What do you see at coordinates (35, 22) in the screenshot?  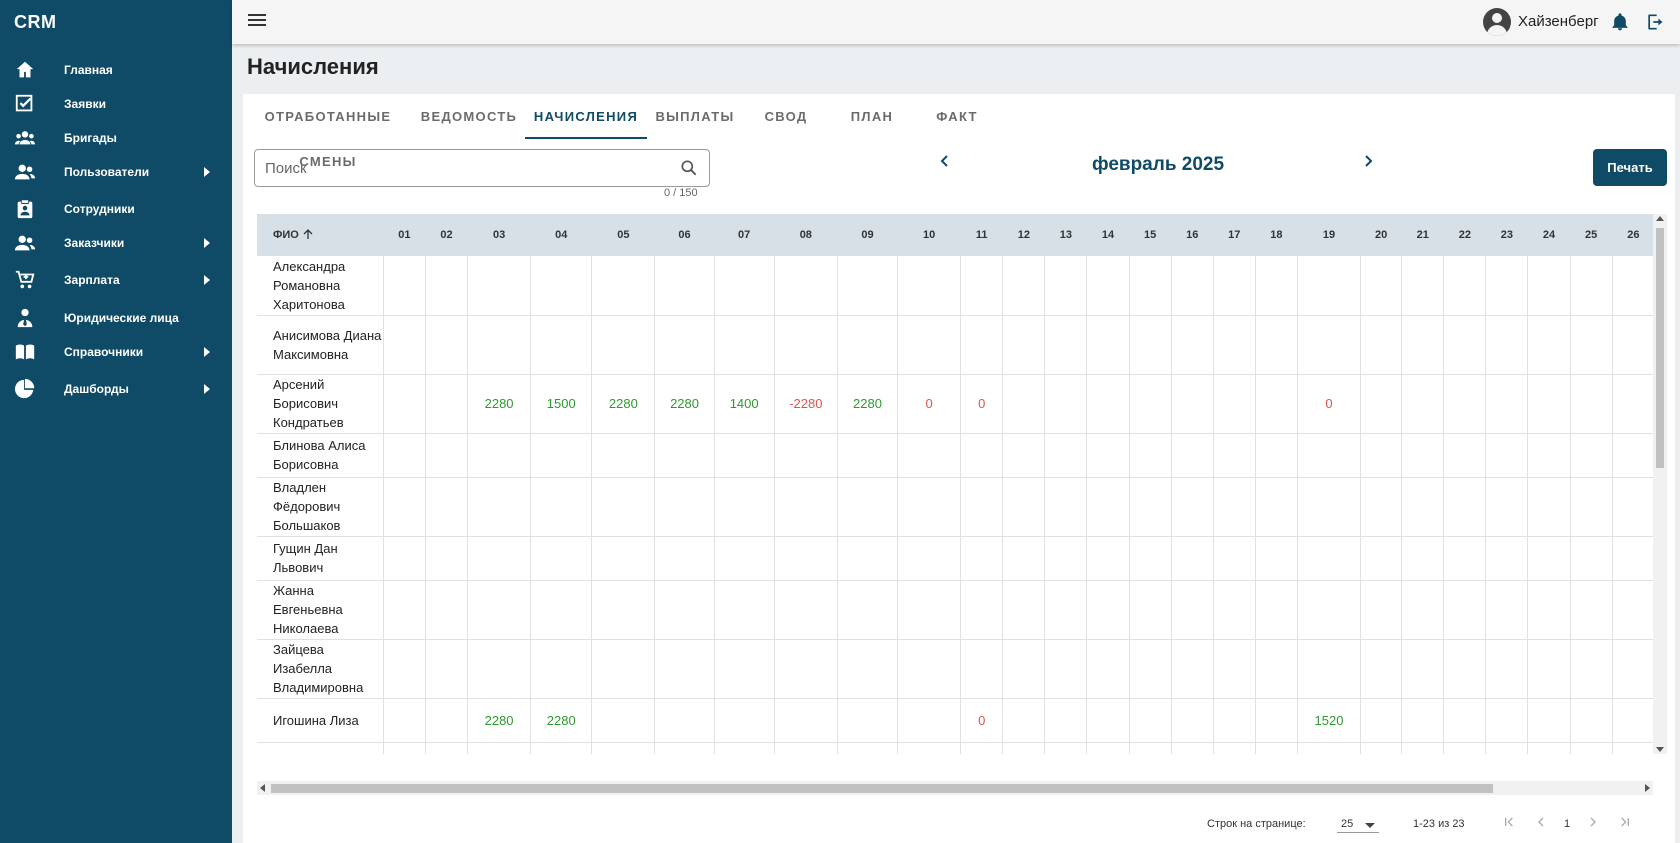 I see `brand-logo: CRM` at bounding box center [35, 22].